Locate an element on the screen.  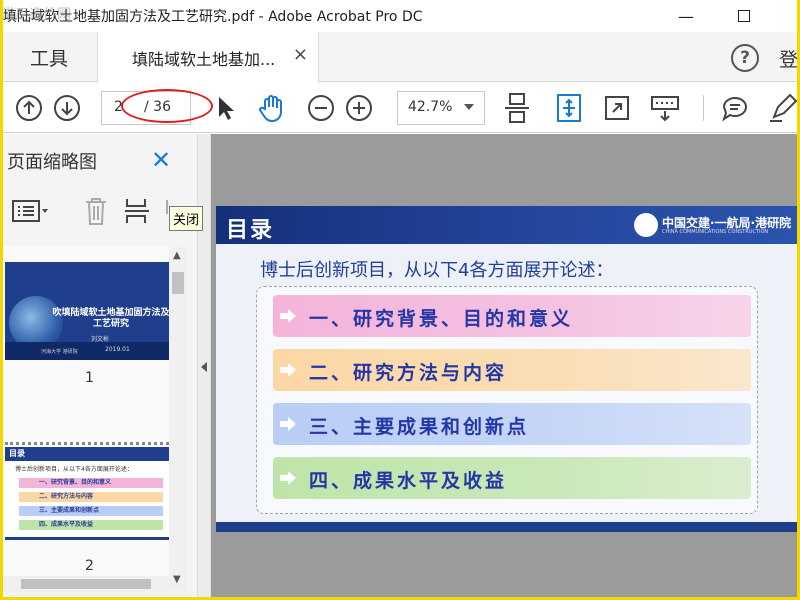
thumb2-row: 四、成果水平及收益 is located at coordinates (91, 525).